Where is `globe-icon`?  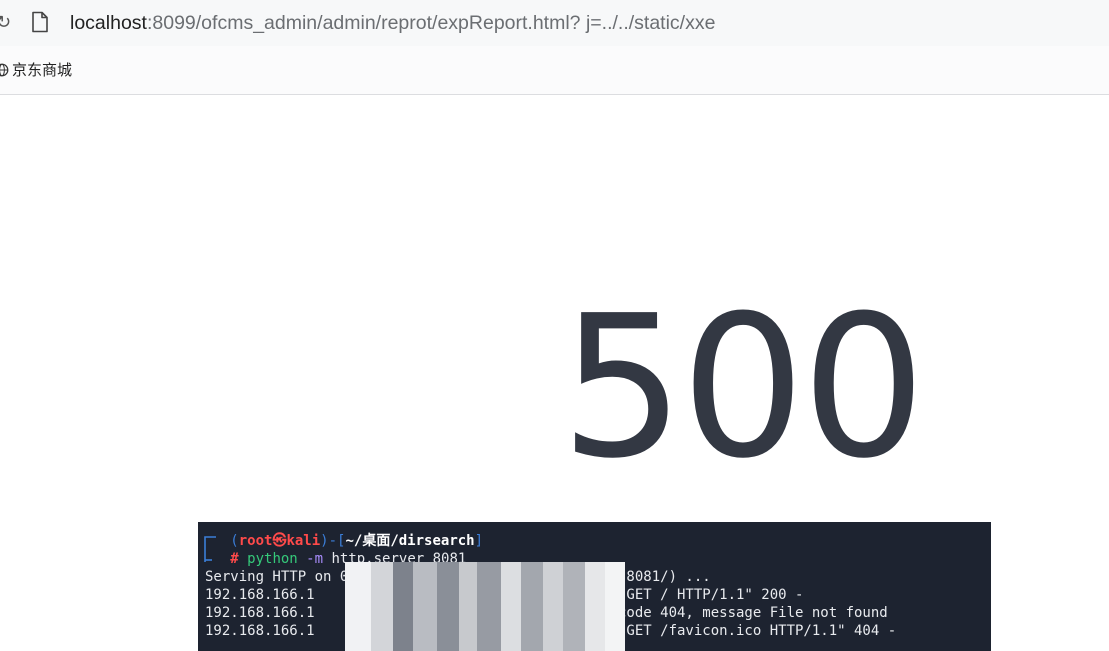
globe-icon is located at coordinates (4, 70).